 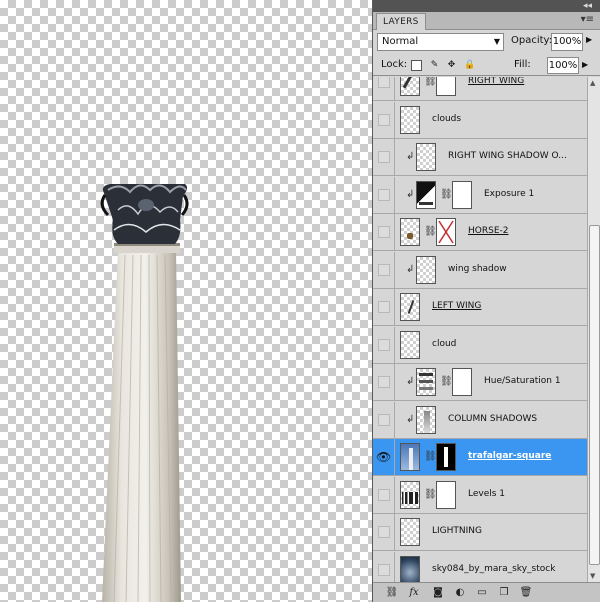 What do you see at coordinates (594, 395) in the screenshot?
I see `scrollbar-thumb` at bounding box center [594, 395].